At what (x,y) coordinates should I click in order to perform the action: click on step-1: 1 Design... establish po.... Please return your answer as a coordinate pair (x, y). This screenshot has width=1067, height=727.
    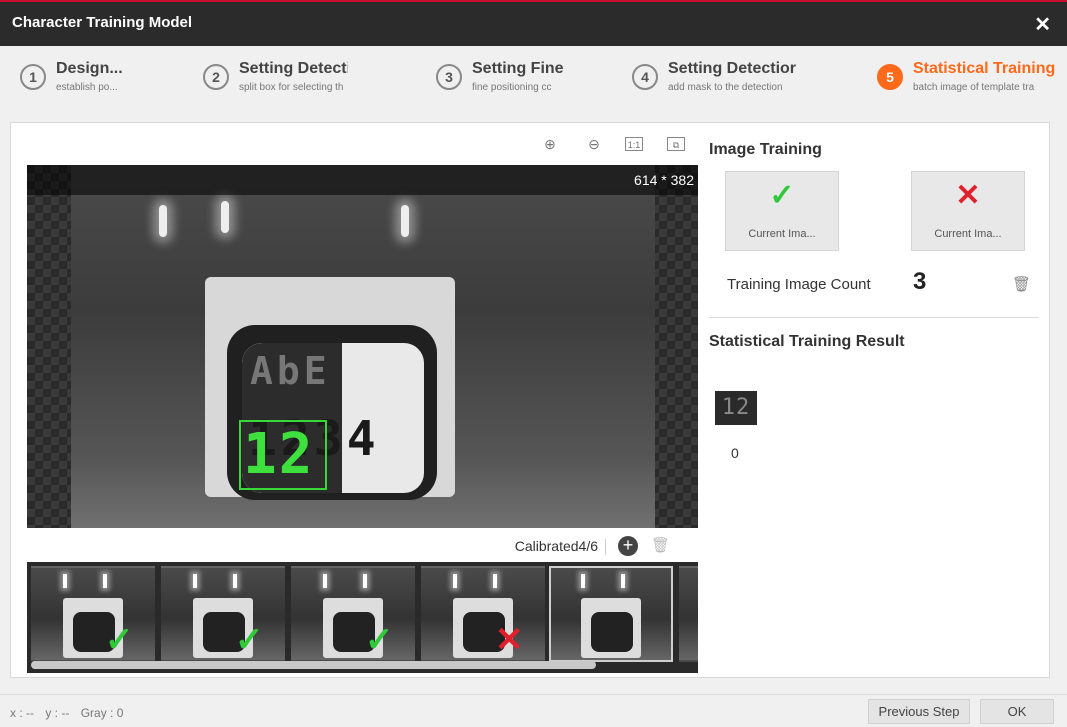
    Looking at the image, I should click on (95, 80).